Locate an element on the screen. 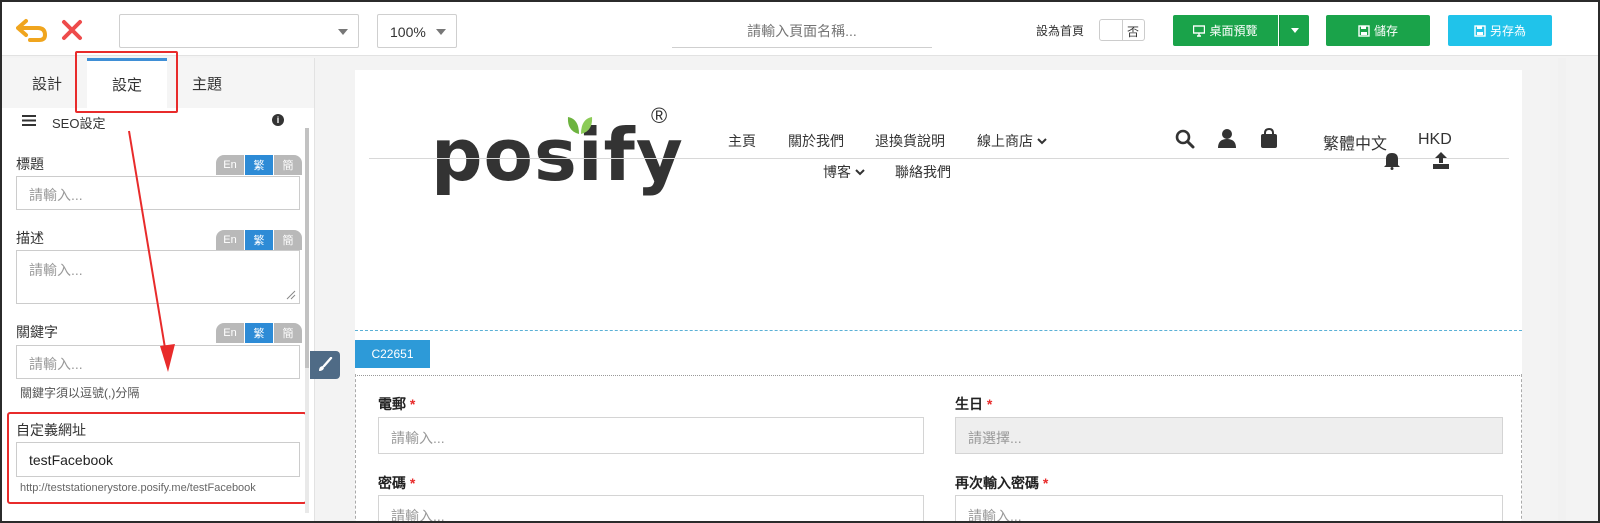 This screenshot has height=523, width=1600. set-home-toggle: 否 is located at coordinates (1122, 30).